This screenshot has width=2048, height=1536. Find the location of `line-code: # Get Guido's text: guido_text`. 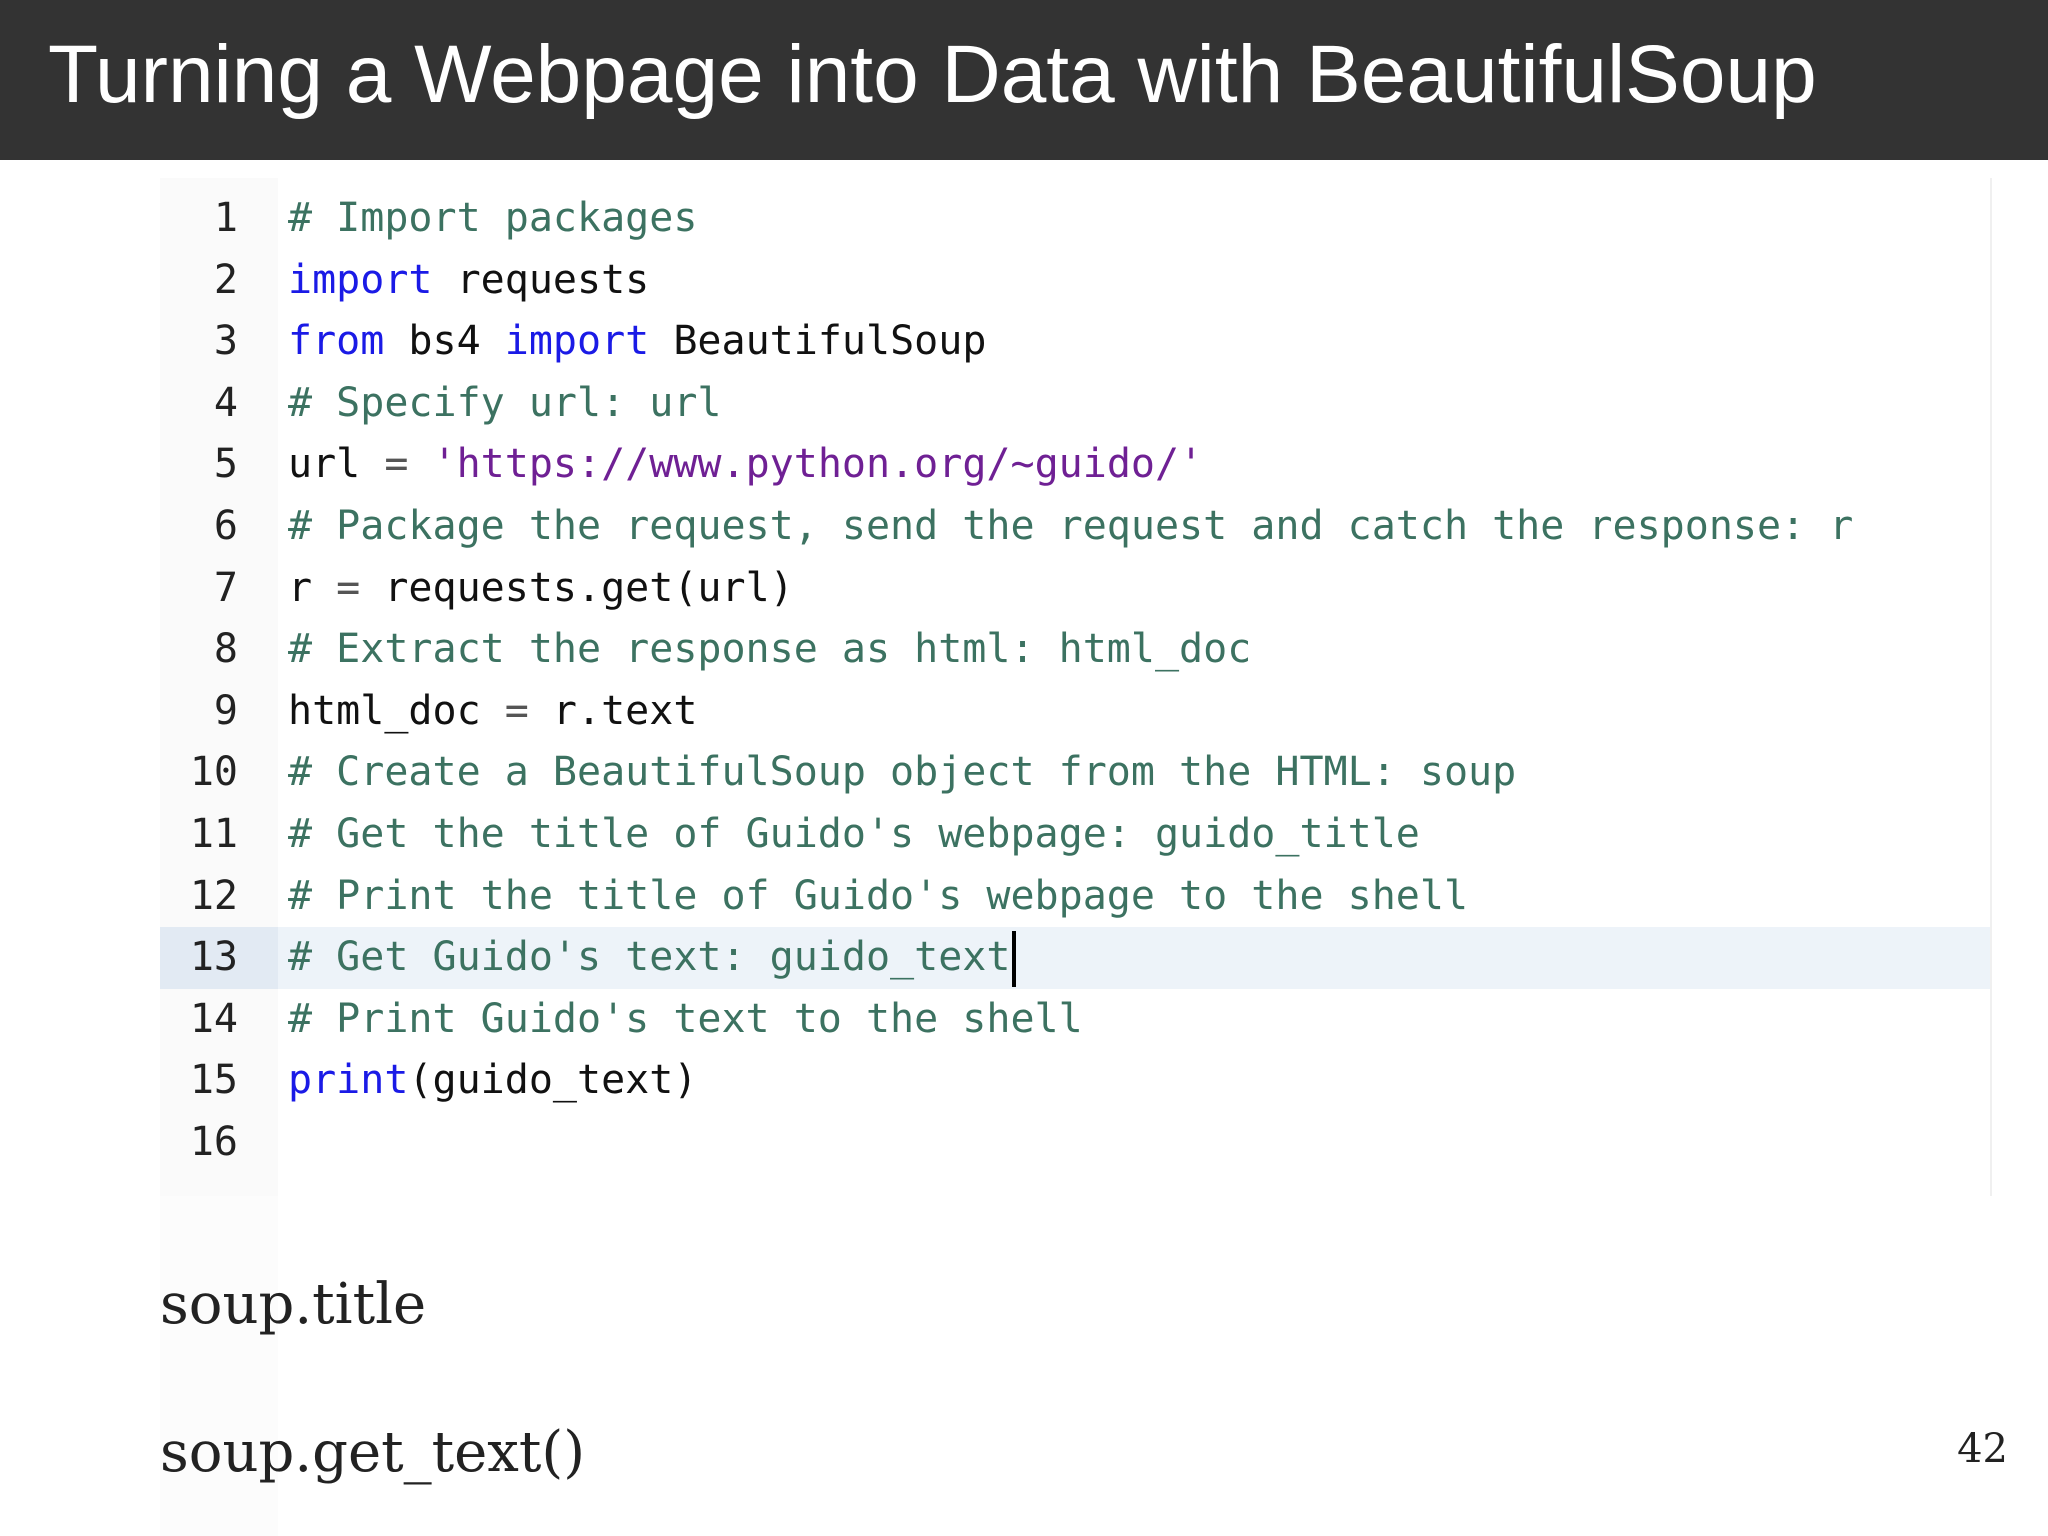

line-code: # Get Guido's text: guido_text is located at coordinates (652, 958).